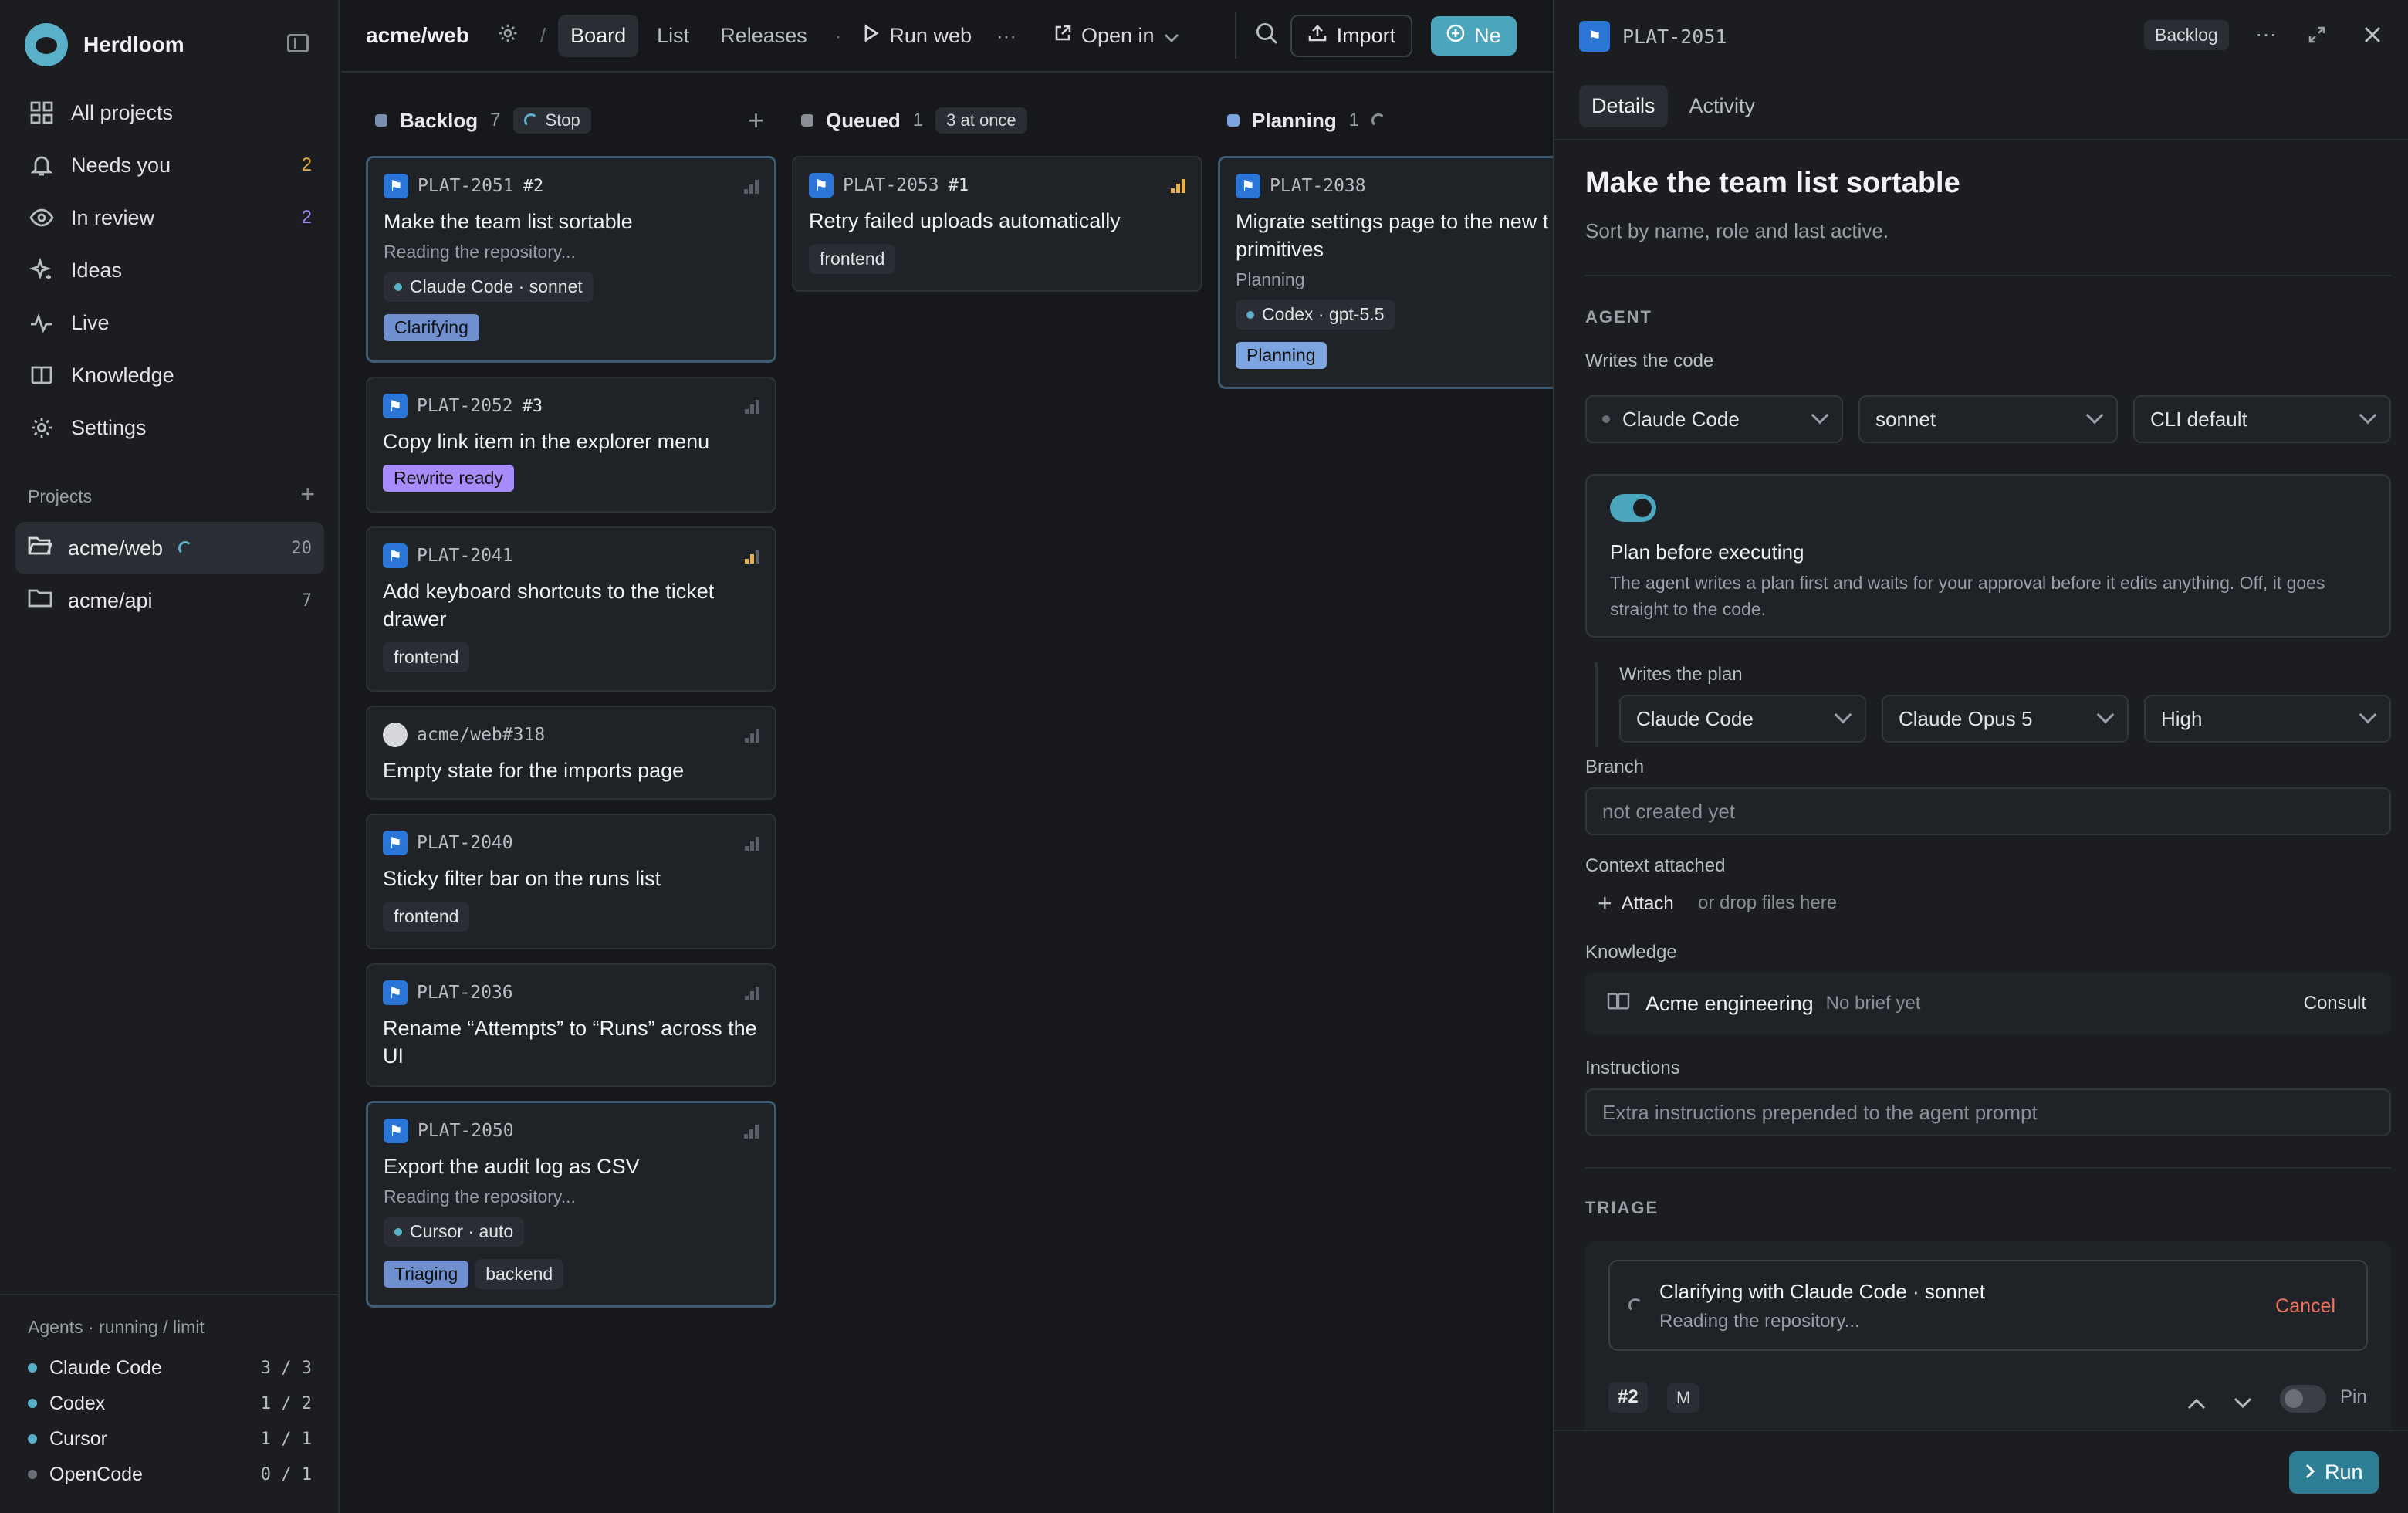  I want to click on stop-button: Stop, so click(551, 120).